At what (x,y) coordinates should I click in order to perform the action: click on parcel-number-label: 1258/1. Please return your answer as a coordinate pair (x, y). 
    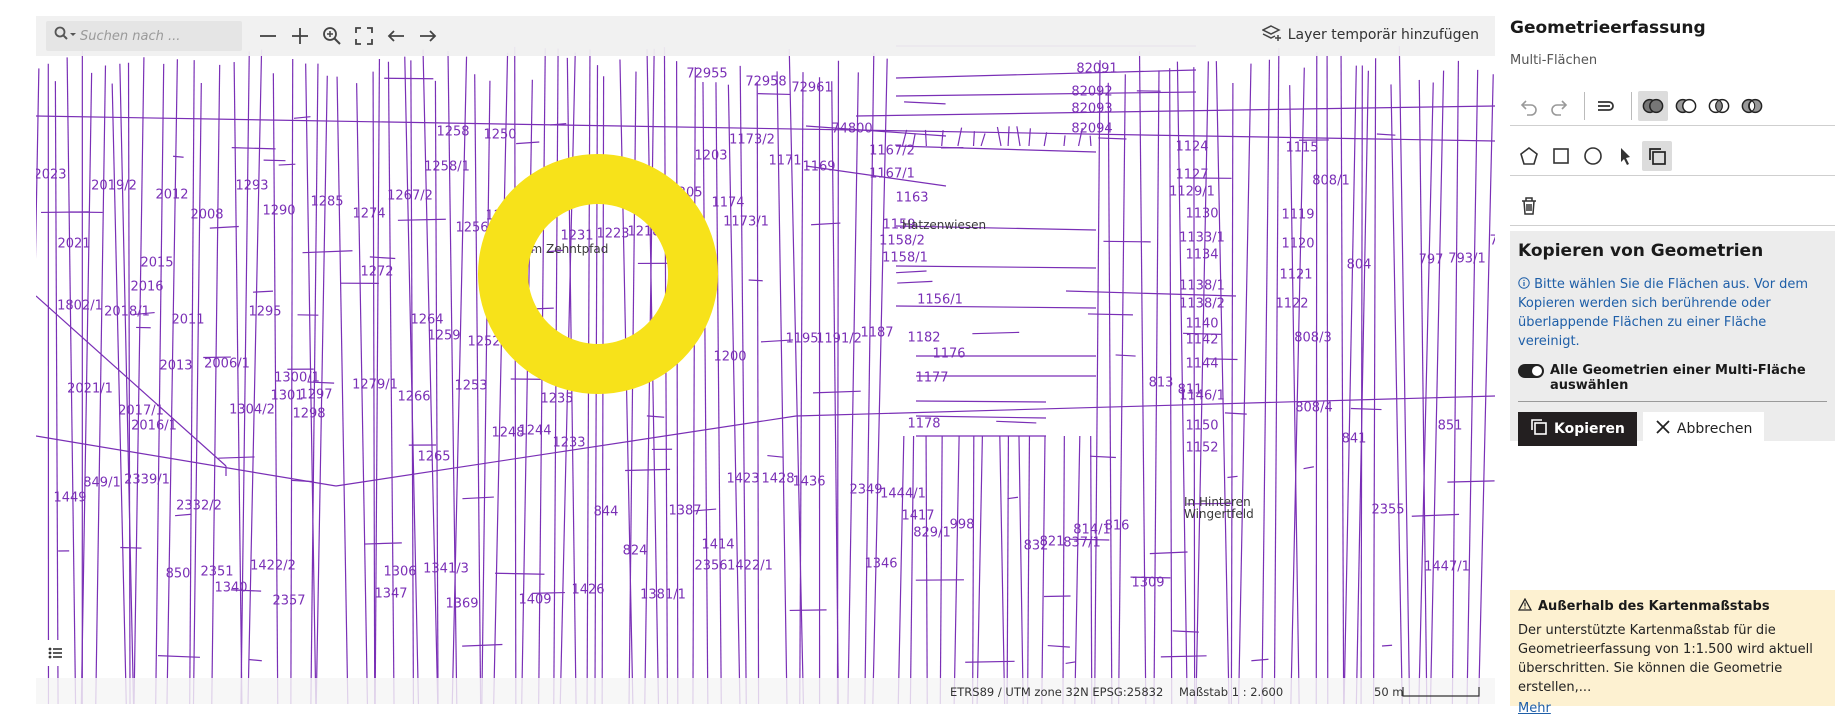
    Looking at the image, I should click on (447, 167).